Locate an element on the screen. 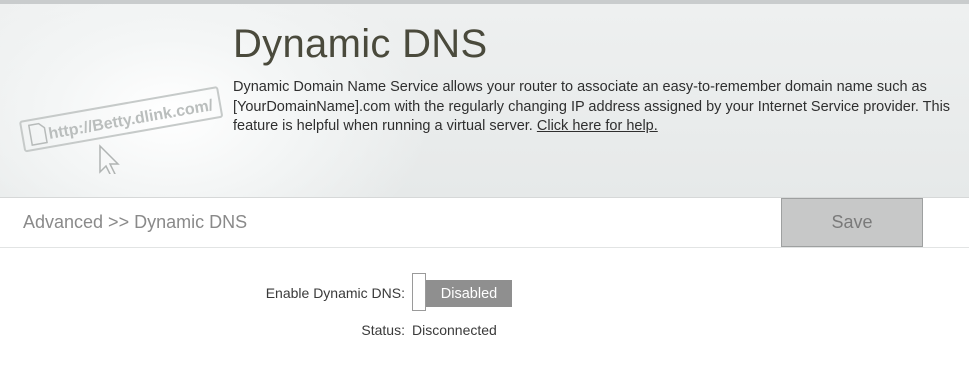  url-illustration-text: http://Betty.dlink.com/ is located at coordinates (131, 120).